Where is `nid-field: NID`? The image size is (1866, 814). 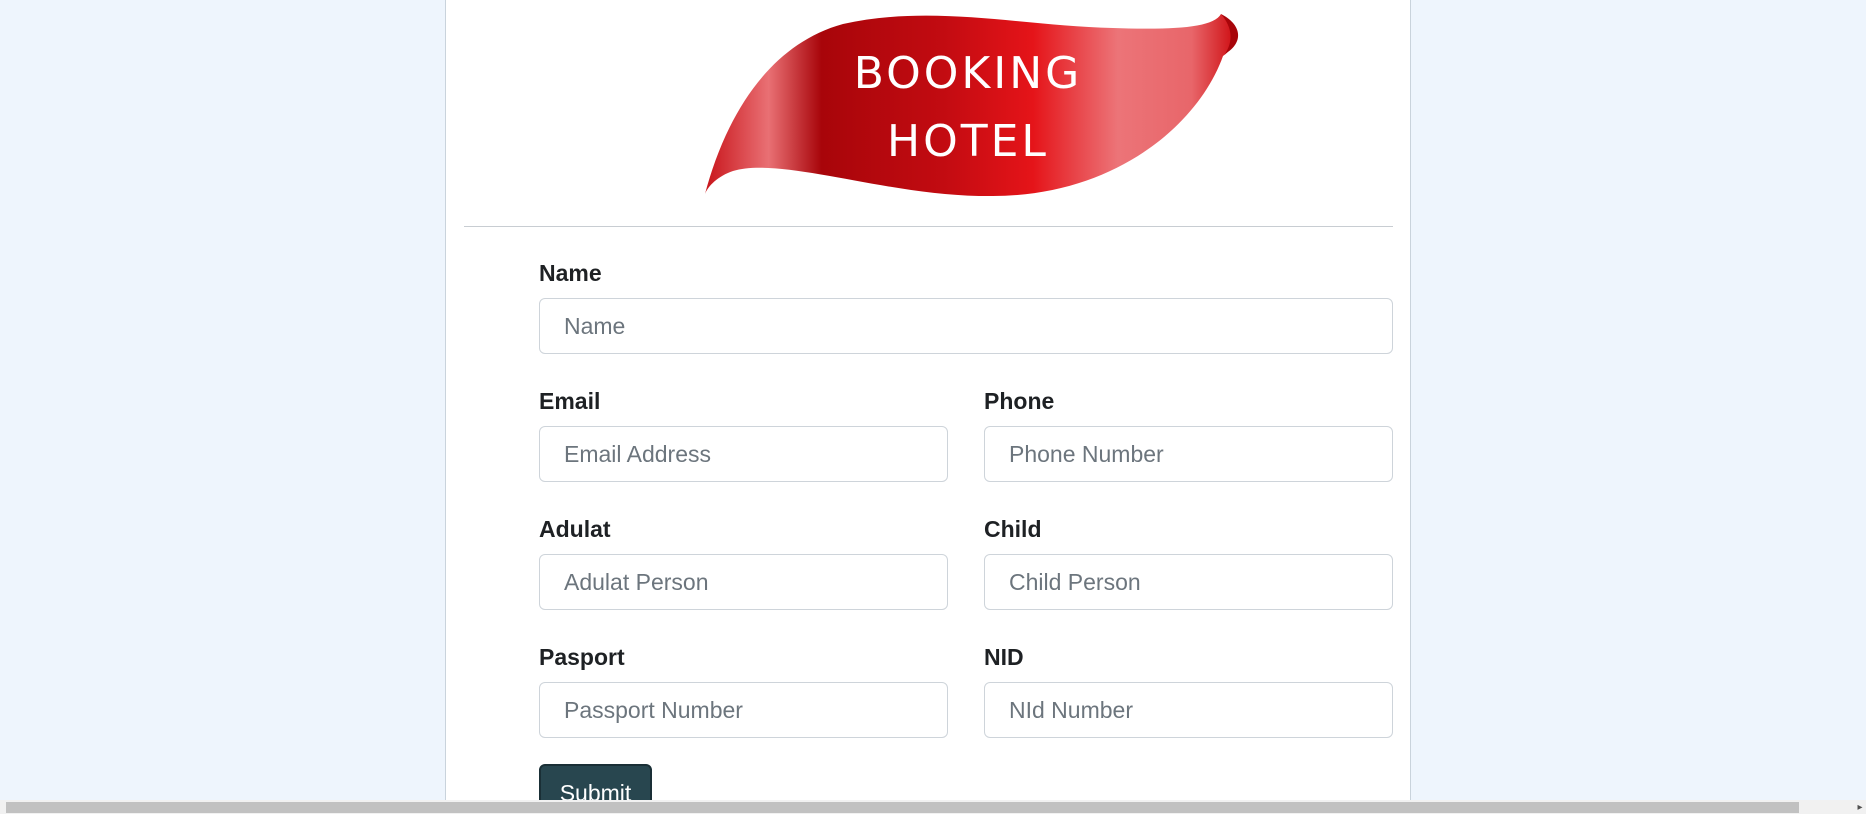
nid-field: NID is located at coordinates (1188, 690).